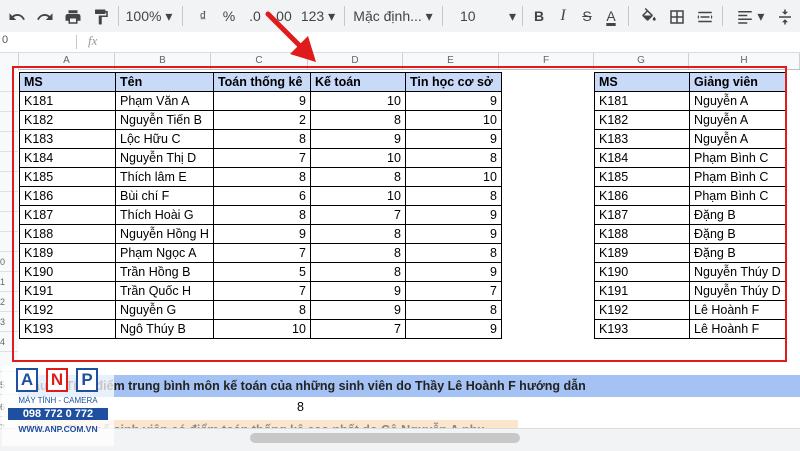 The height and width of the screenshot is (451, 800). What do you see at coordinates (164, 272) in the screenshot?
I see `cell: Trần Hồng B` at bounding box center [164, 272].